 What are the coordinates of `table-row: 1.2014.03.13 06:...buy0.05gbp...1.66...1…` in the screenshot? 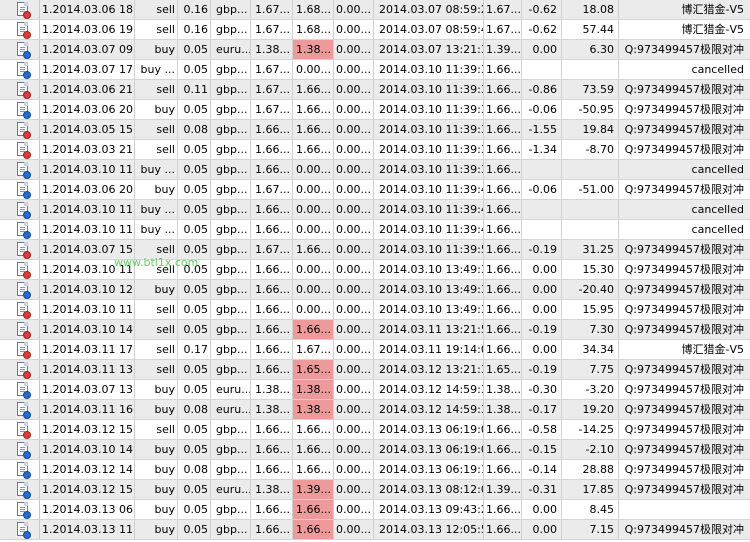 It's located at (375, 510).